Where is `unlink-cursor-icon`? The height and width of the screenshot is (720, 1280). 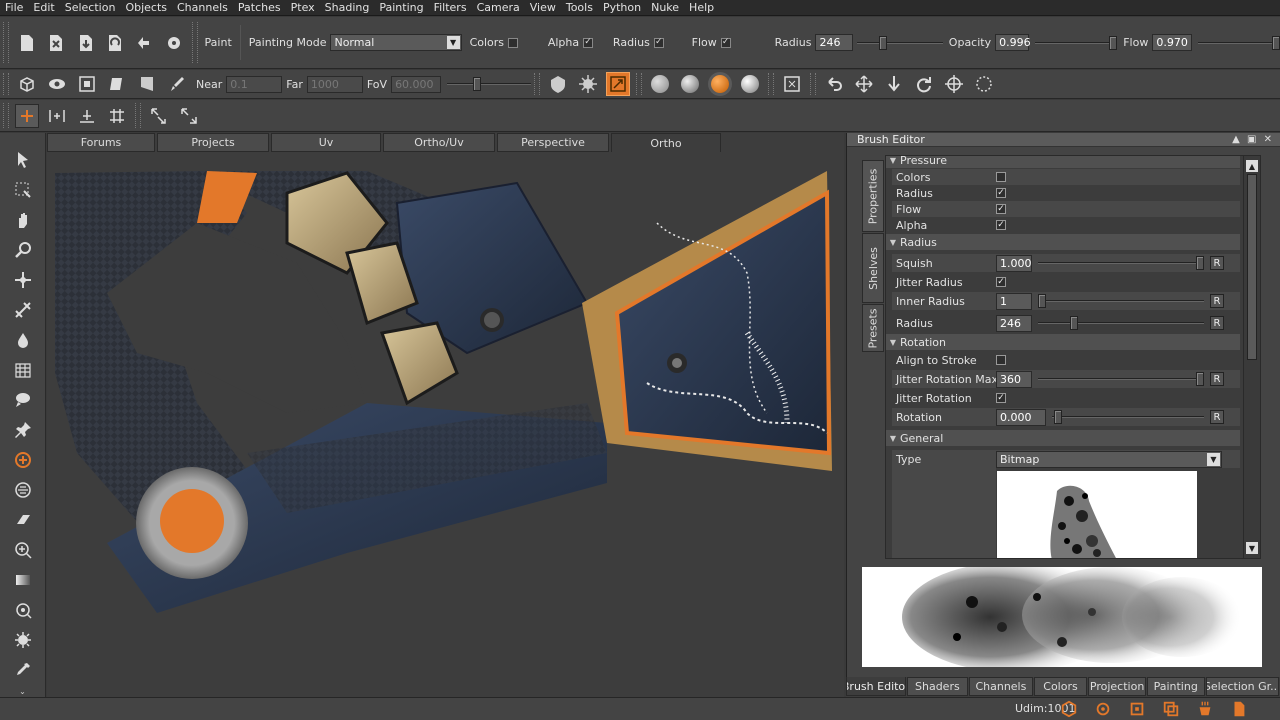 unlink-cursor-icon is located at coordinates (189, 116).